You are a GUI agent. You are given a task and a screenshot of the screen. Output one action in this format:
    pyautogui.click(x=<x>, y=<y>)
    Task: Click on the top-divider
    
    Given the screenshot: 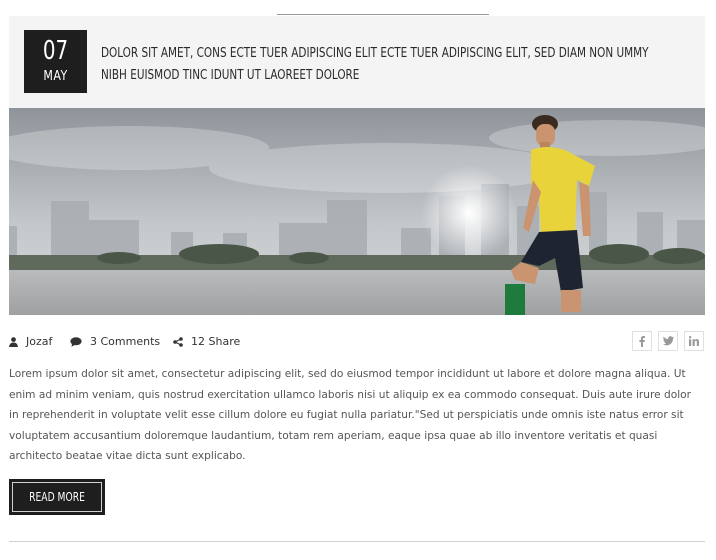 What is the action you would take?
    pyautogui.click(x=383, y=14)
    